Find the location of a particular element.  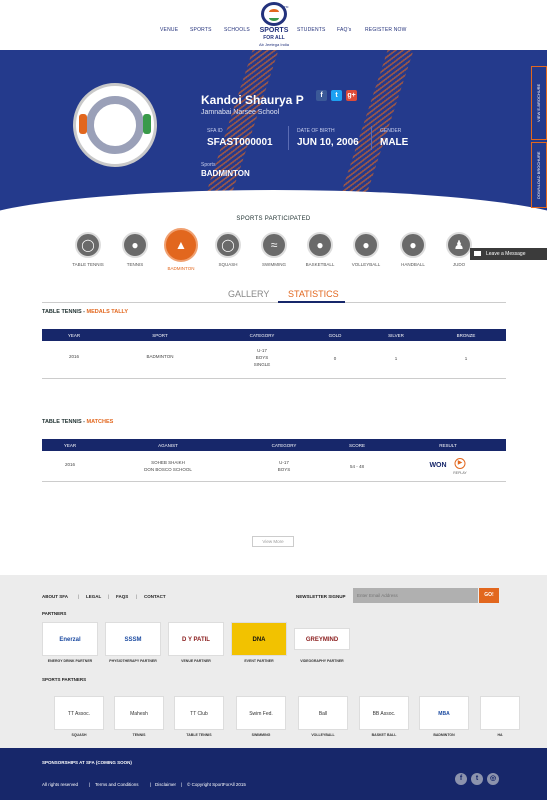

tab-divider is located at coordinates (274, 302).